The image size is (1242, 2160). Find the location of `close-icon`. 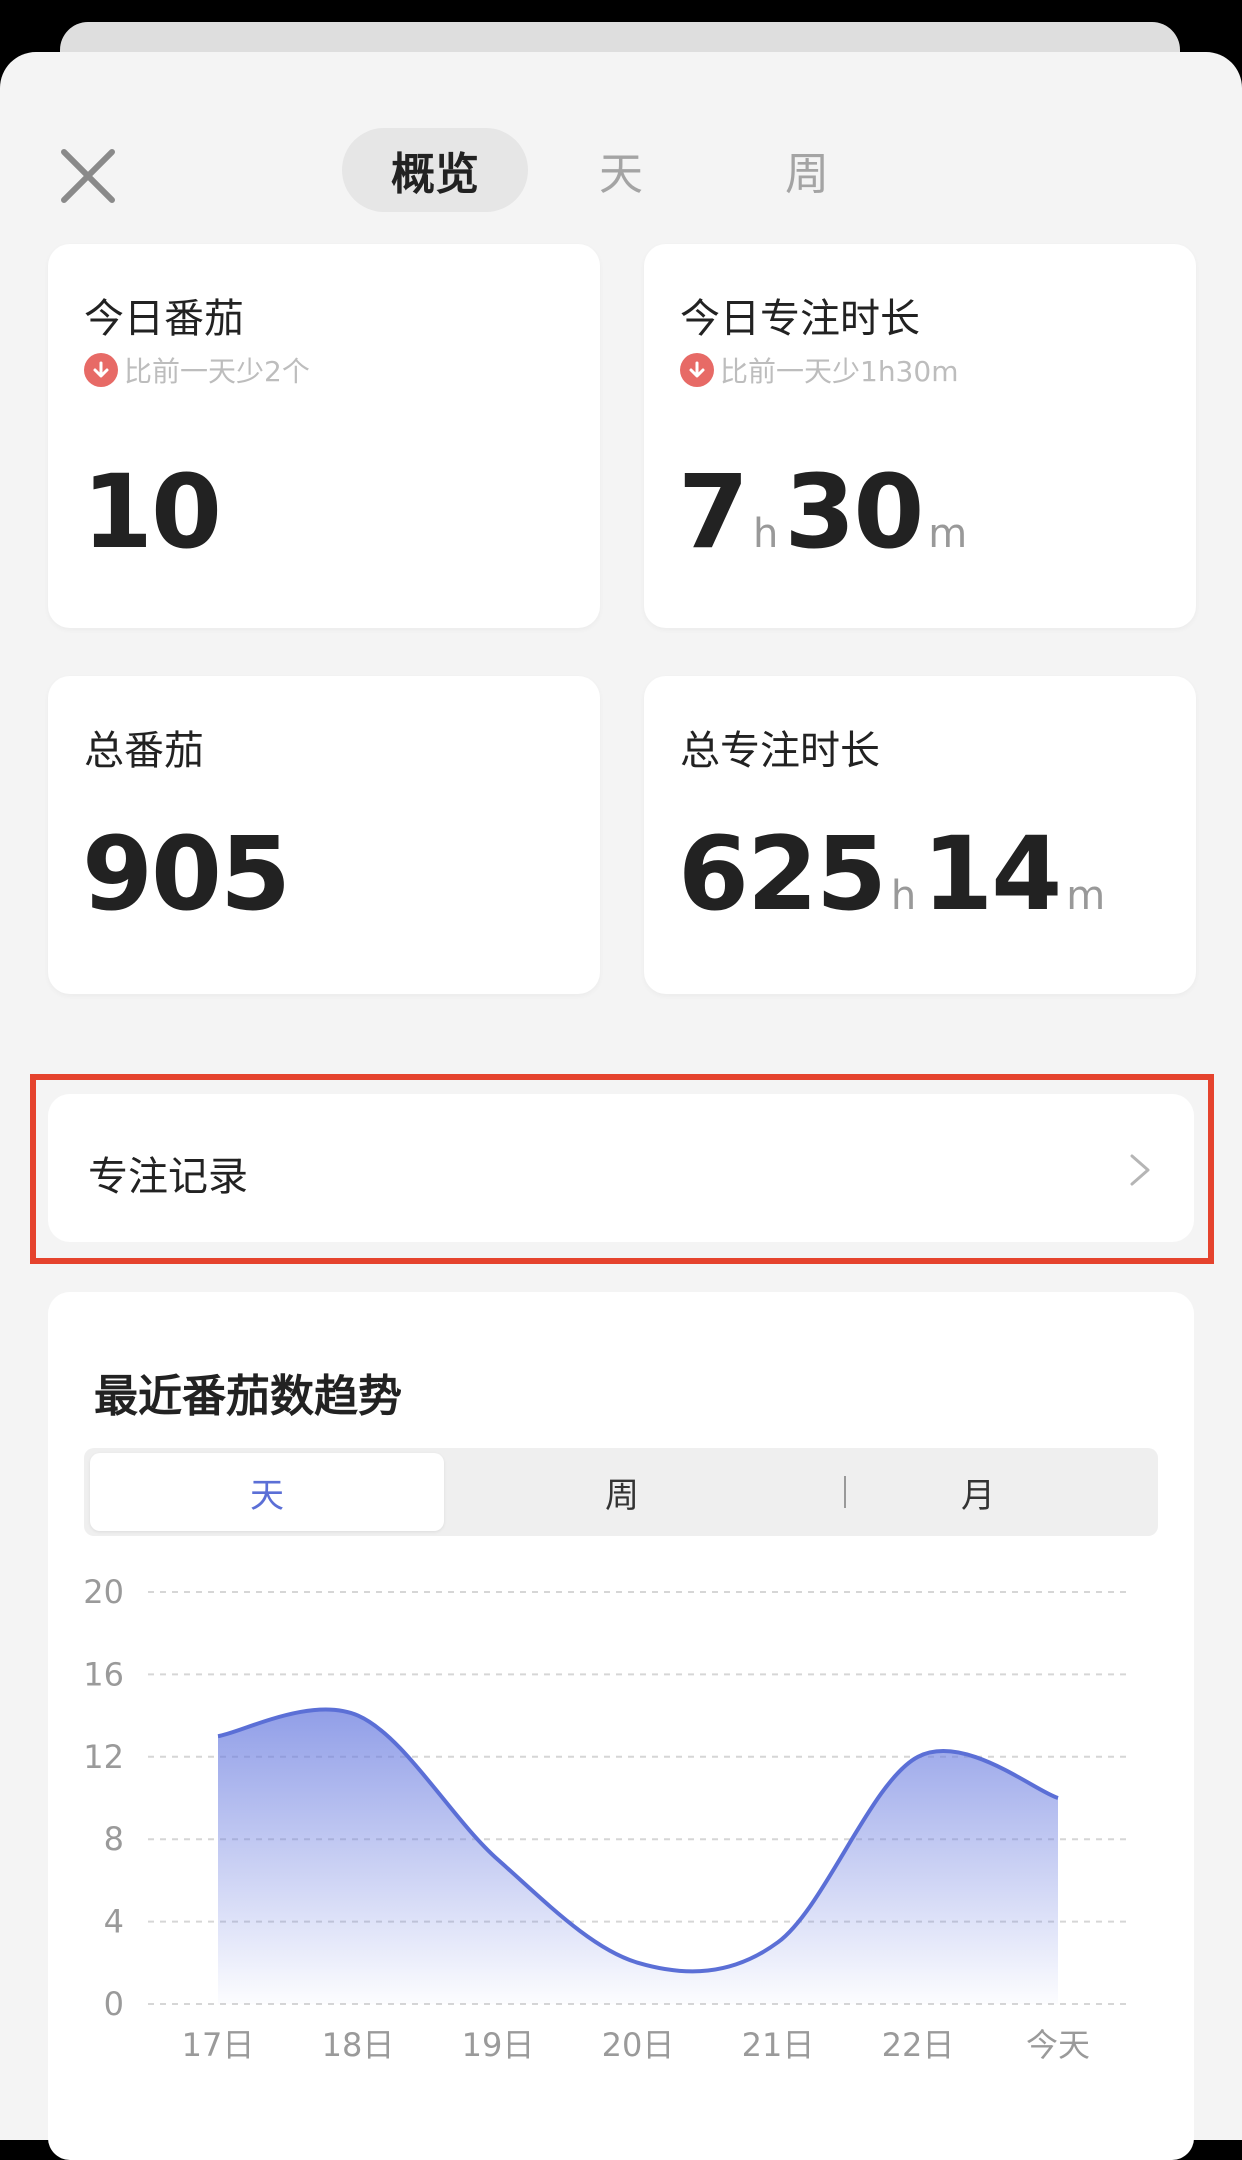

close-icon is located at coordinates (88, 176).